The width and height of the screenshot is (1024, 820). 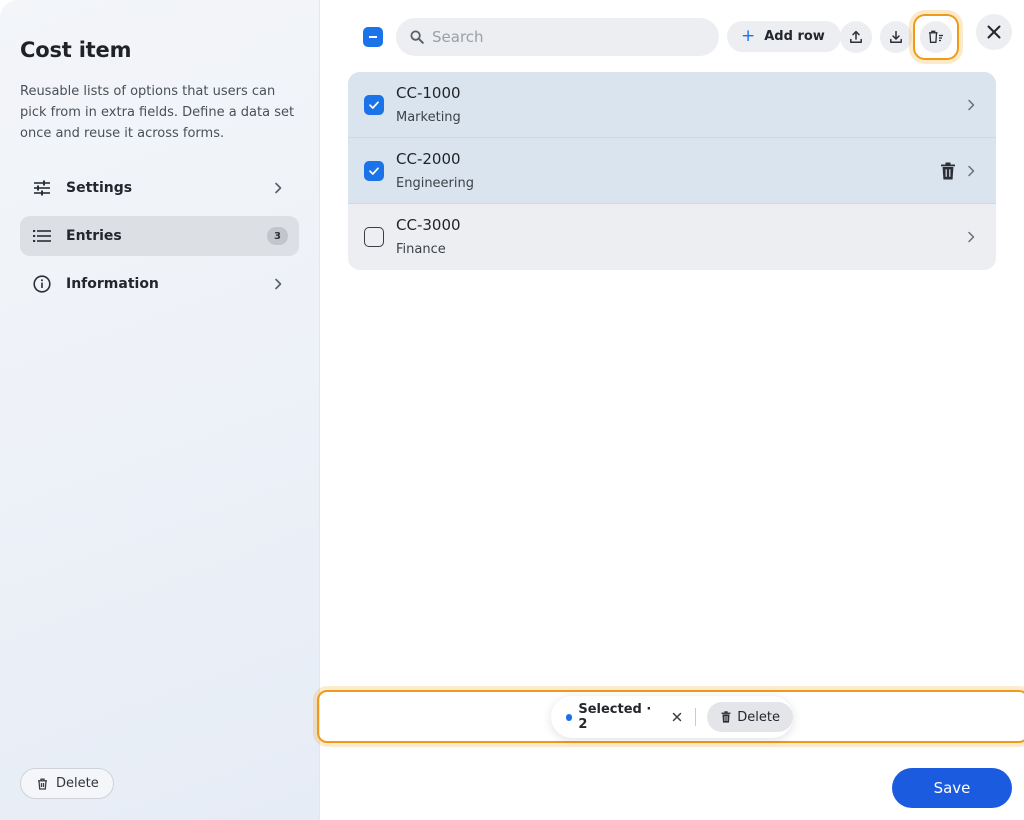 I want to click on entry-name: Marketing, so click(x=428, y=117).